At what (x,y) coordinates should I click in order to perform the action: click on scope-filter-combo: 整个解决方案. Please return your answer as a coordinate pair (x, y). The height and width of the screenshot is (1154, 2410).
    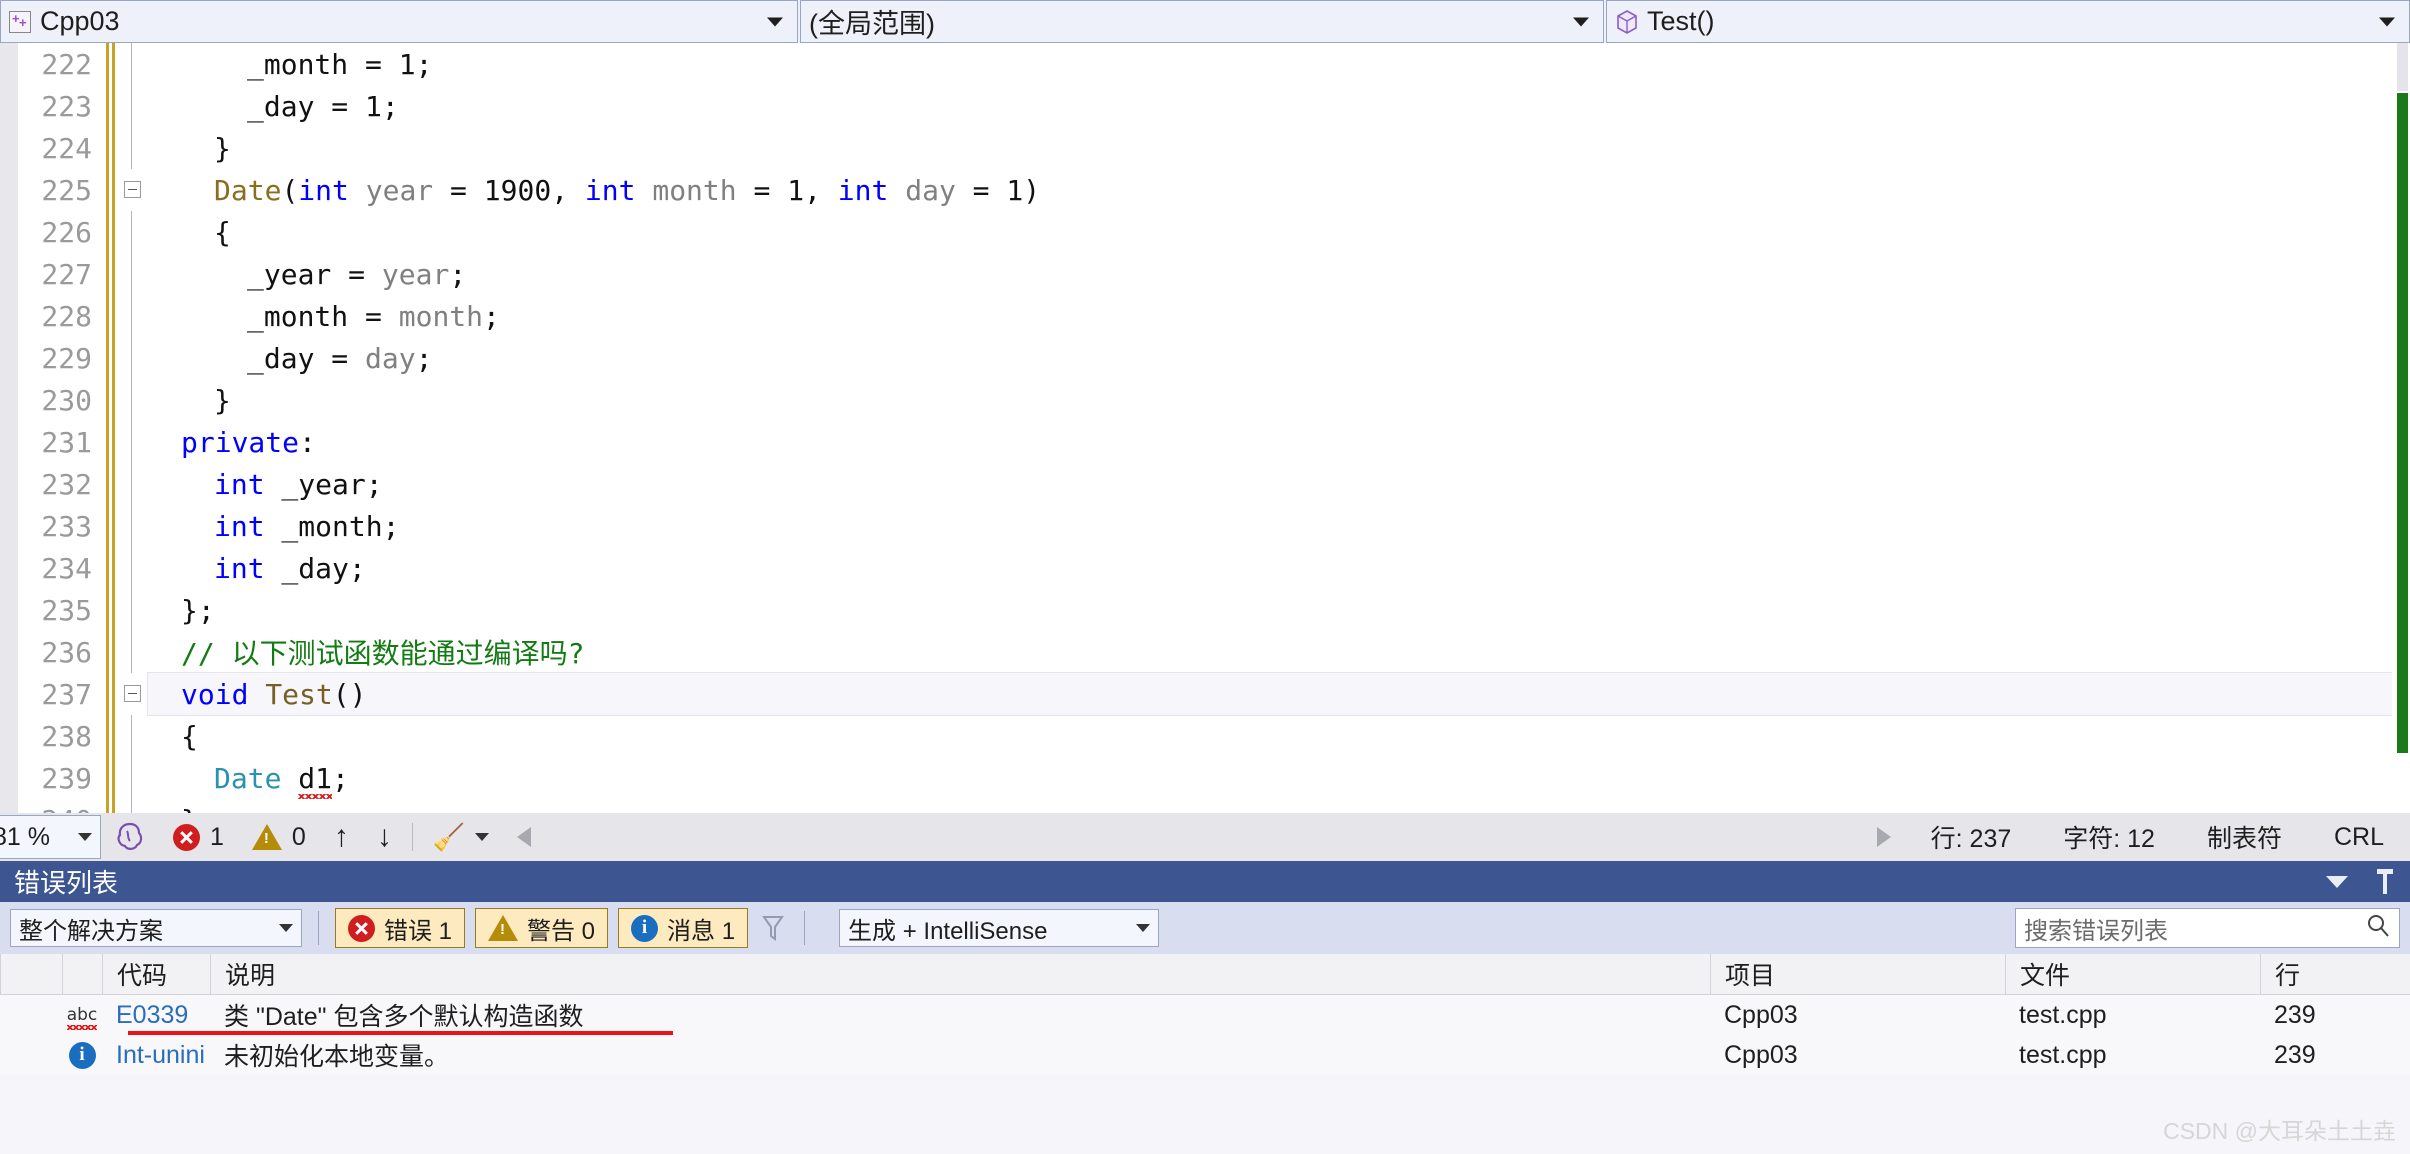
    Looking at the image, I should click on (156, 928).